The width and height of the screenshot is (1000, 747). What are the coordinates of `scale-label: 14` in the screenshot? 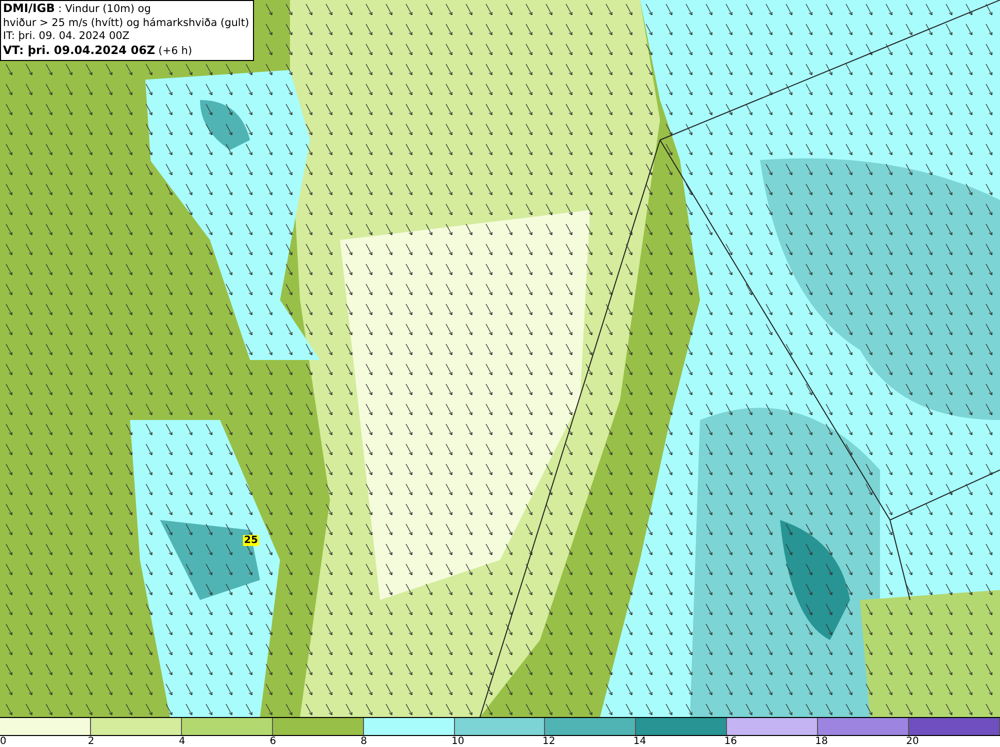 It's located at (639, 741).